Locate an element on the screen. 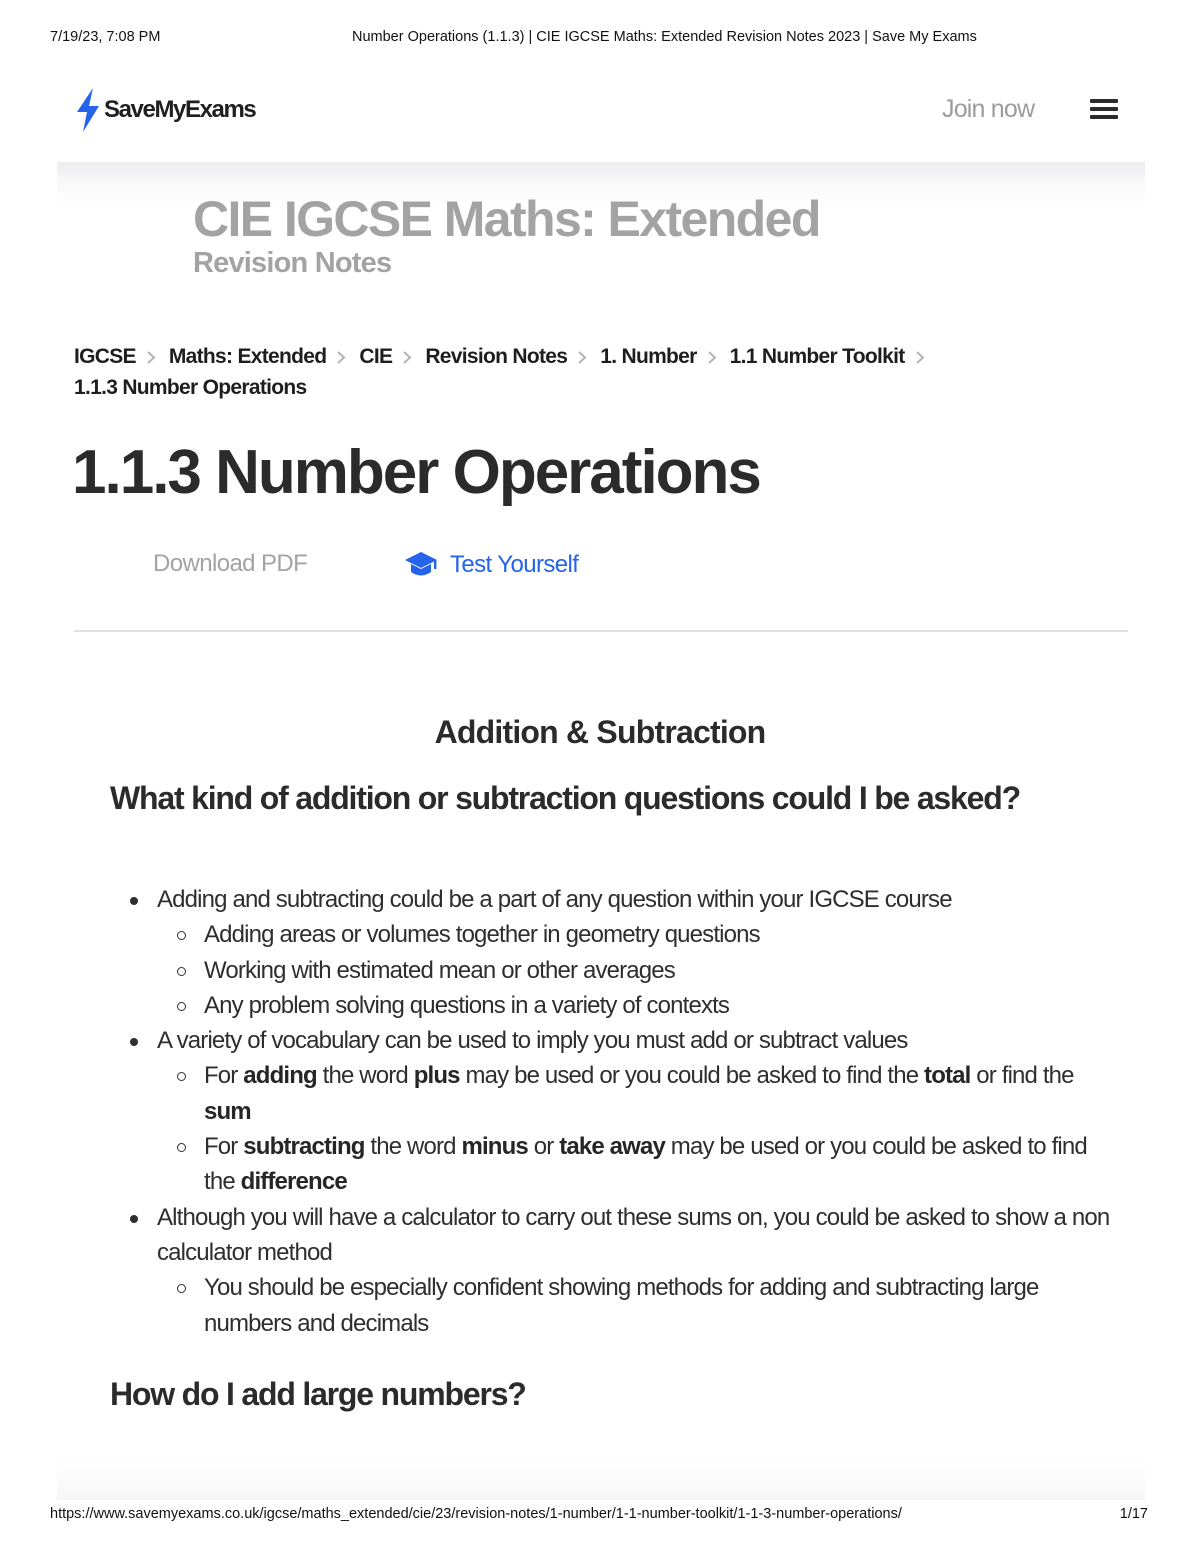 The height and width of the screenshot is (1553, 1200). logo-link: SaveMyExams is located at coordinates (165, 110).